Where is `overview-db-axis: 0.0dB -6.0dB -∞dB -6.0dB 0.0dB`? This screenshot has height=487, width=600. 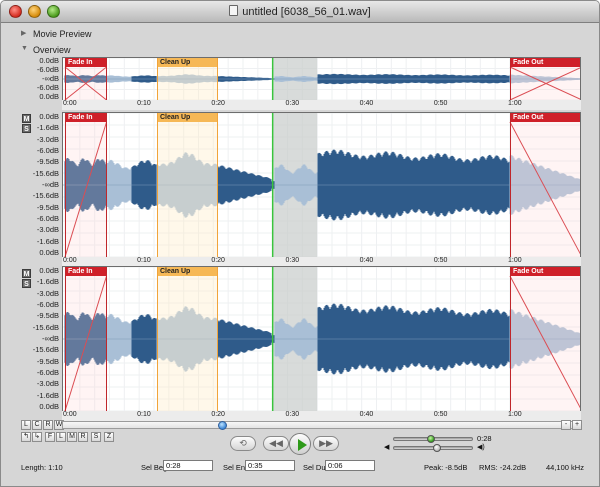
overview-db-axis: 0.0dB -6.0dB -∞dB -6.0dB 0.0dB is located at coordinates (48, 79).